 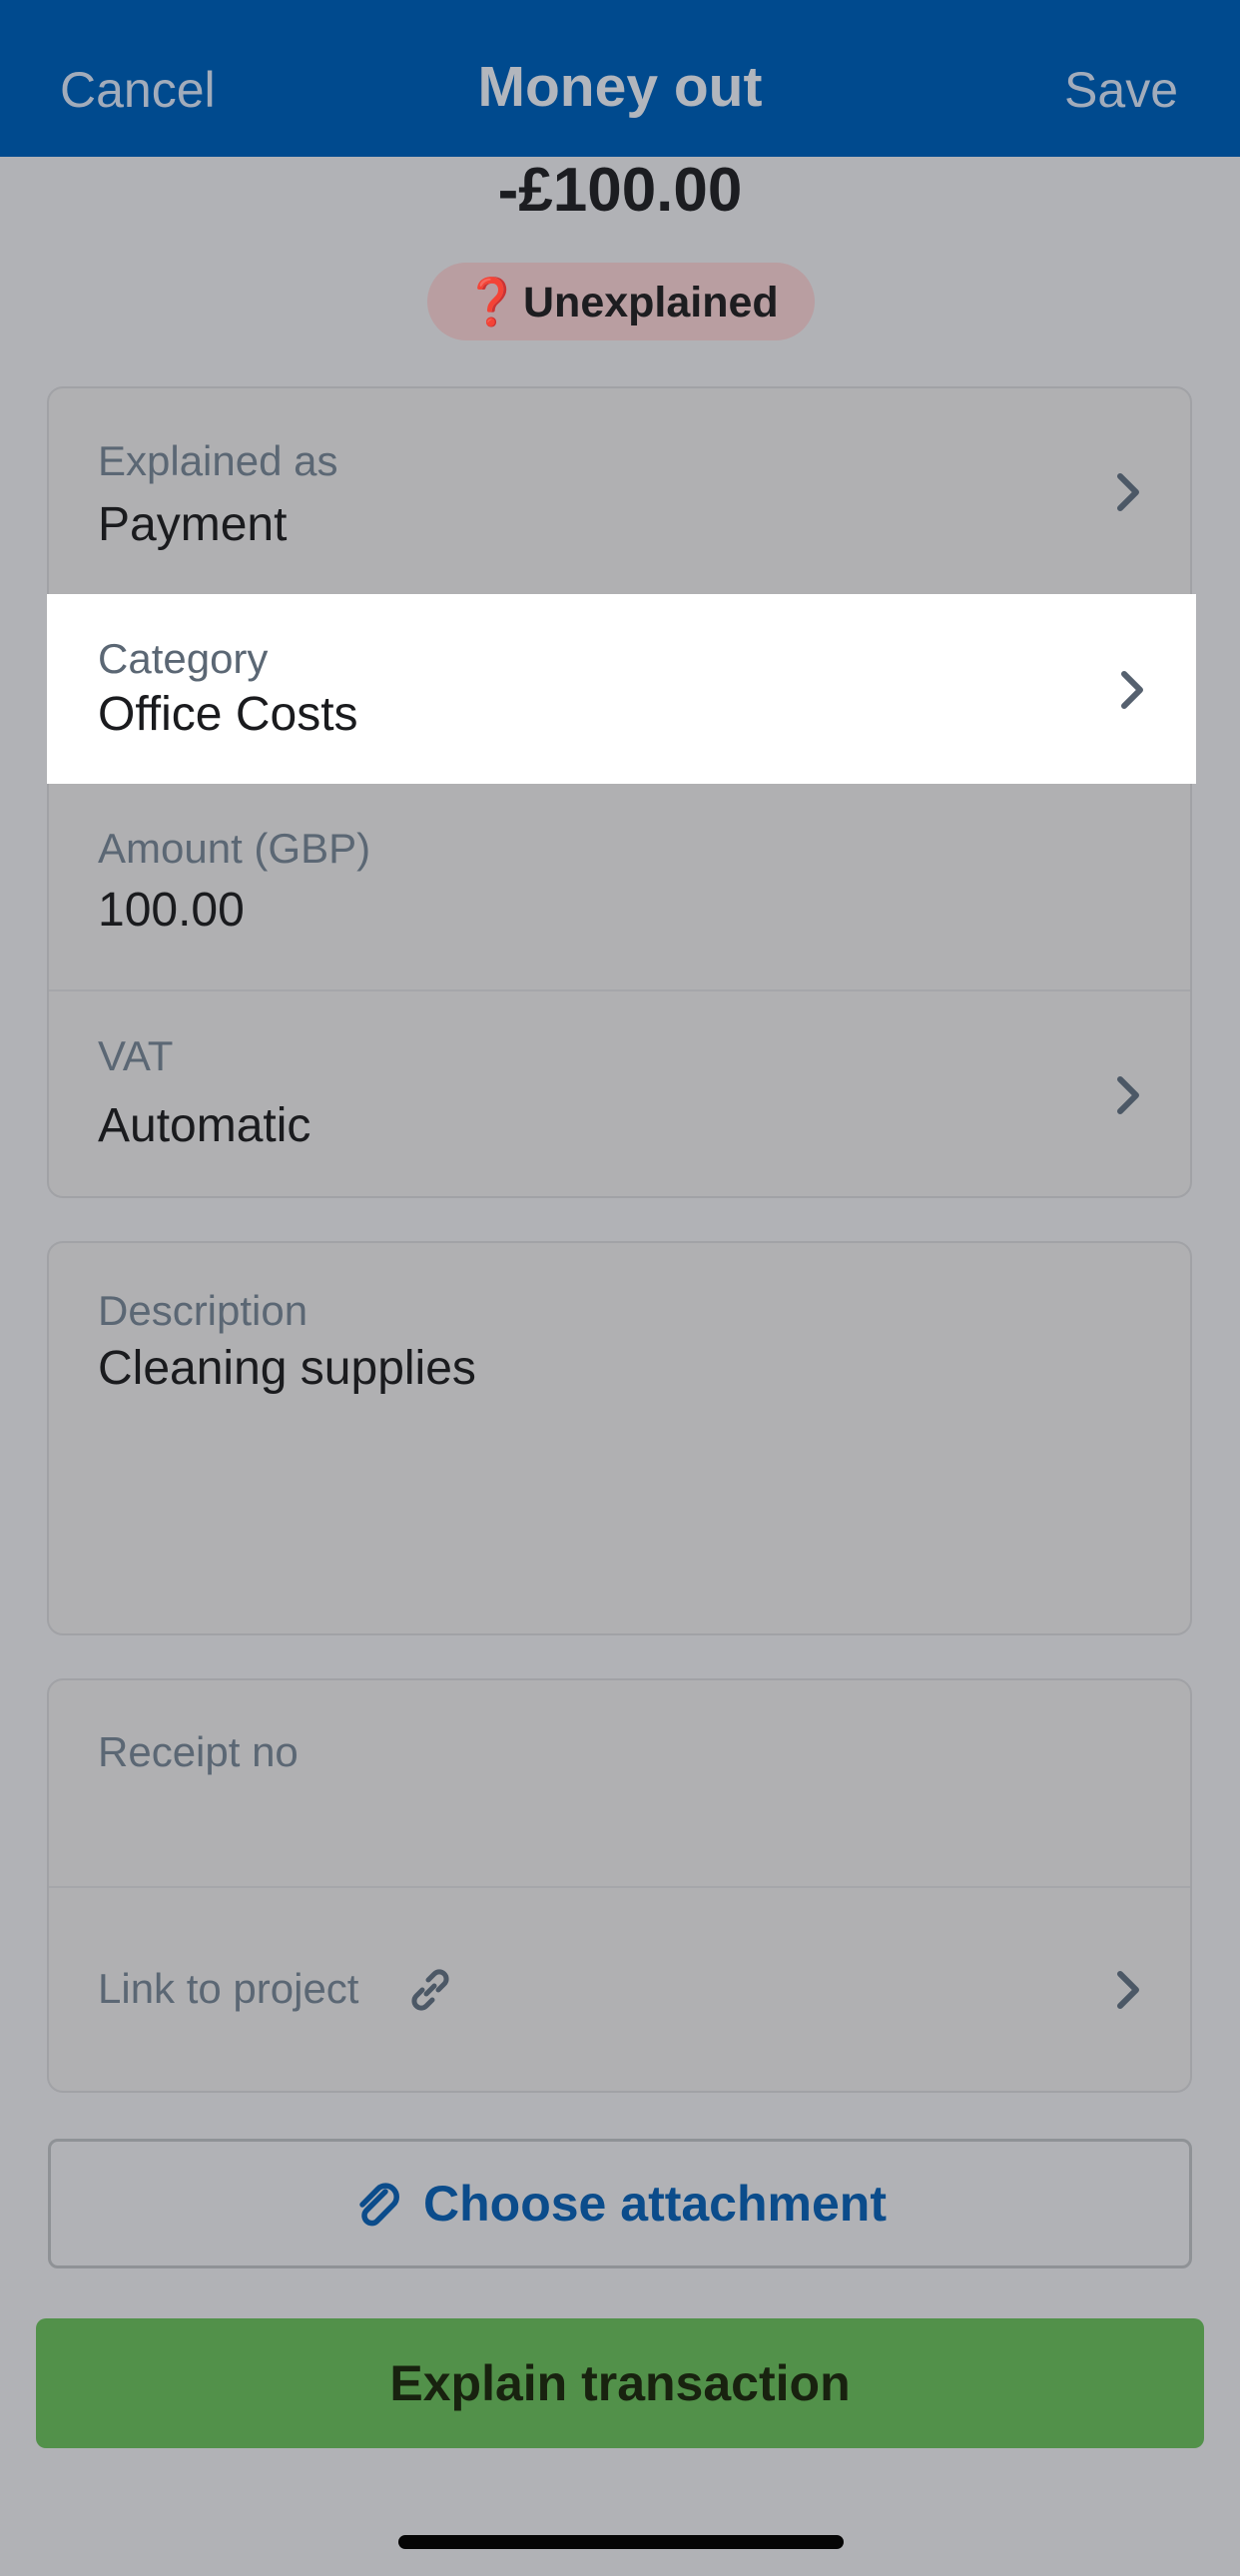 I want to click on extra-card: Receipt no Link to project, so click(x=619, y=1885).